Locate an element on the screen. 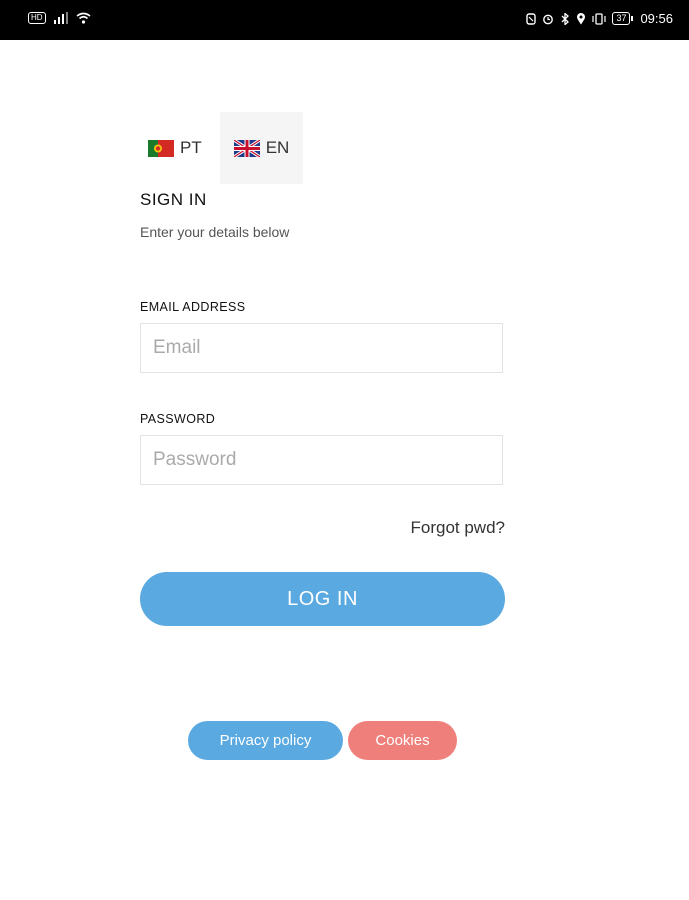  language-label-en: EN is located at coordinates (277, 147).